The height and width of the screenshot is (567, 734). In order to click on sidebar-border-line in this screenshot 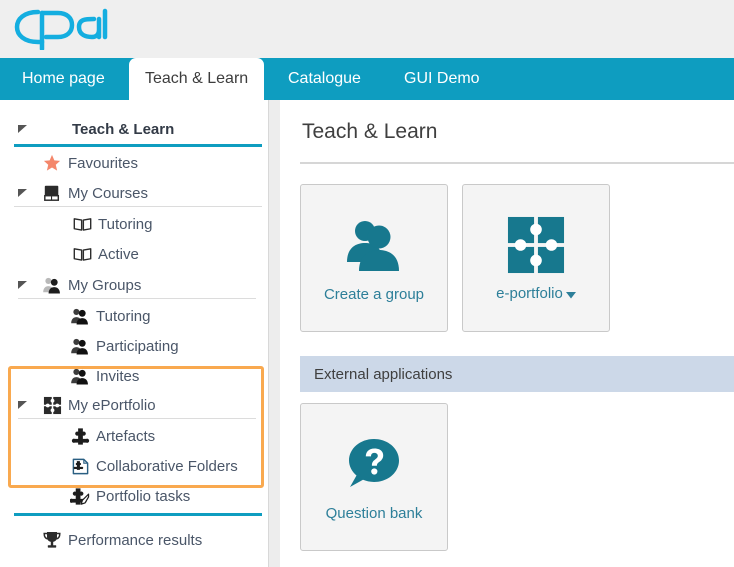, I will do `click(268, 333)`.